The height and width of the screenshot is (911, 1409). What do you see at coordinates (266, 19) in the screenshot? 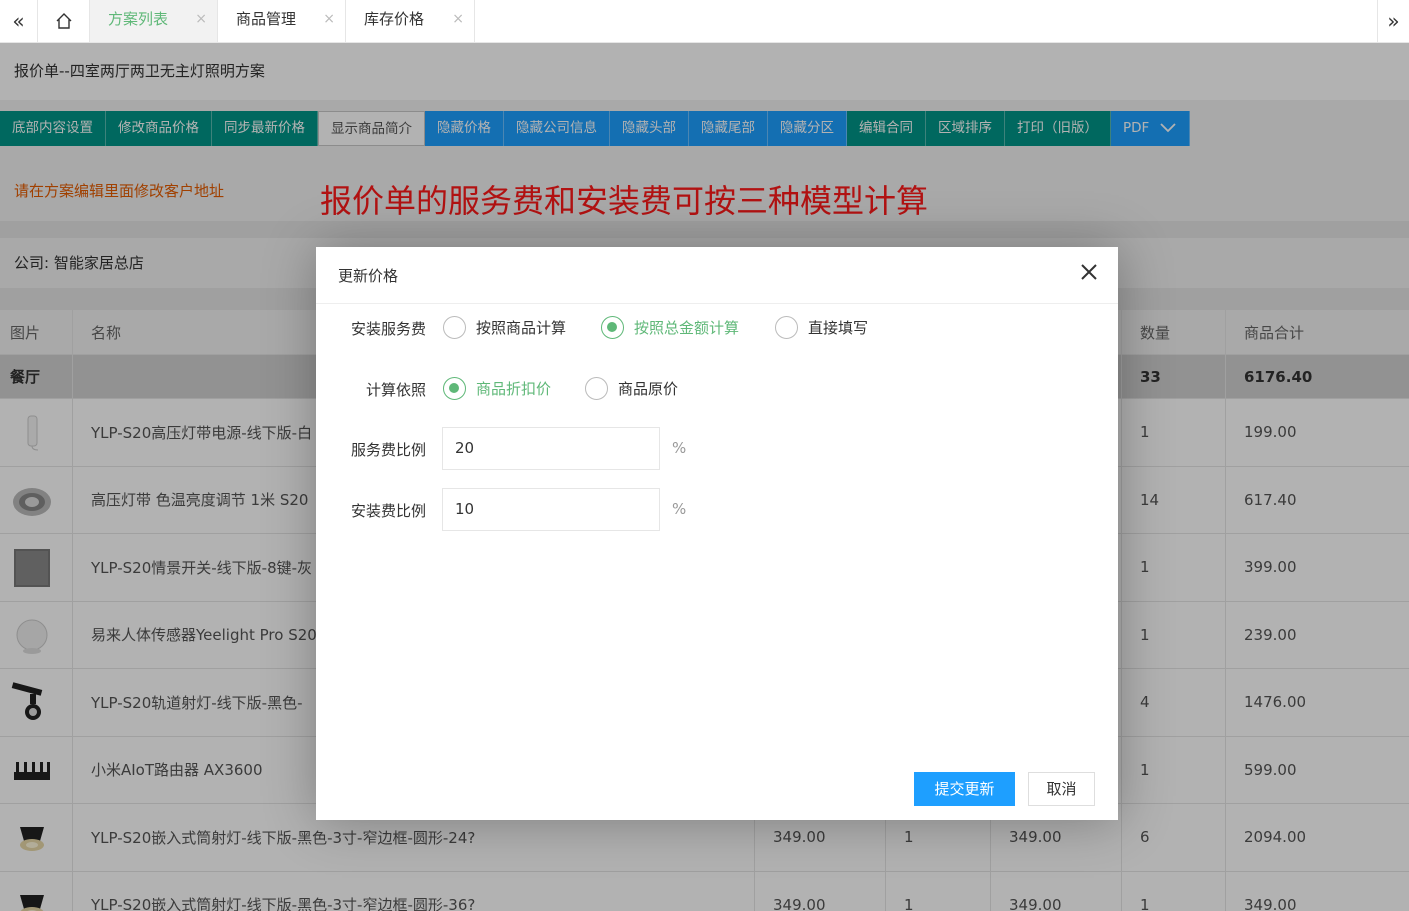
I see `tab-label: 商品管理` at bounding box center [266, 19].